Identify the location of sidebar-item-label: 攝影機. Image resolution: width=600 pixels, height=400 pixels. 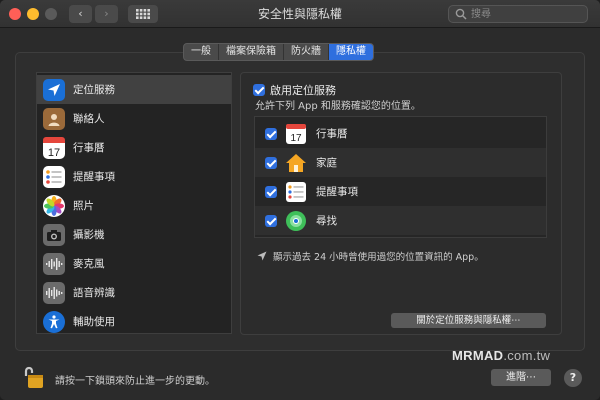
(89, 235).